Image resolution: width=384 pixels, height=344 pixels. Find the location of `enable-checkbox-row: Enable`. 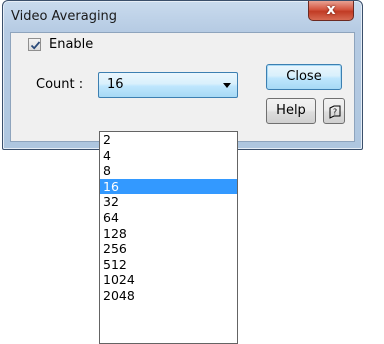

enable-checkbox-row: Enable is located at coordinates (60, 44).